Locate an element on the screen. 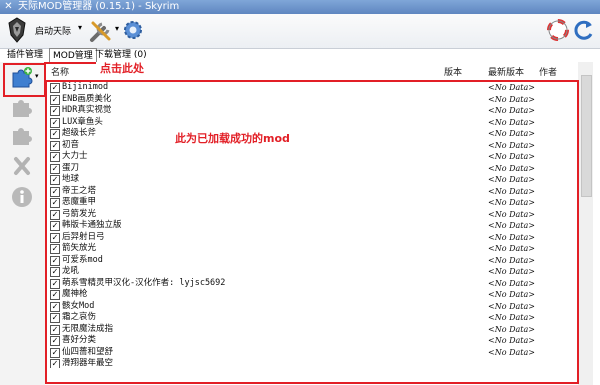  window-title: 天际MOD管理器 (0.15.1) - Skyrim is located at coordinates (99, 6).